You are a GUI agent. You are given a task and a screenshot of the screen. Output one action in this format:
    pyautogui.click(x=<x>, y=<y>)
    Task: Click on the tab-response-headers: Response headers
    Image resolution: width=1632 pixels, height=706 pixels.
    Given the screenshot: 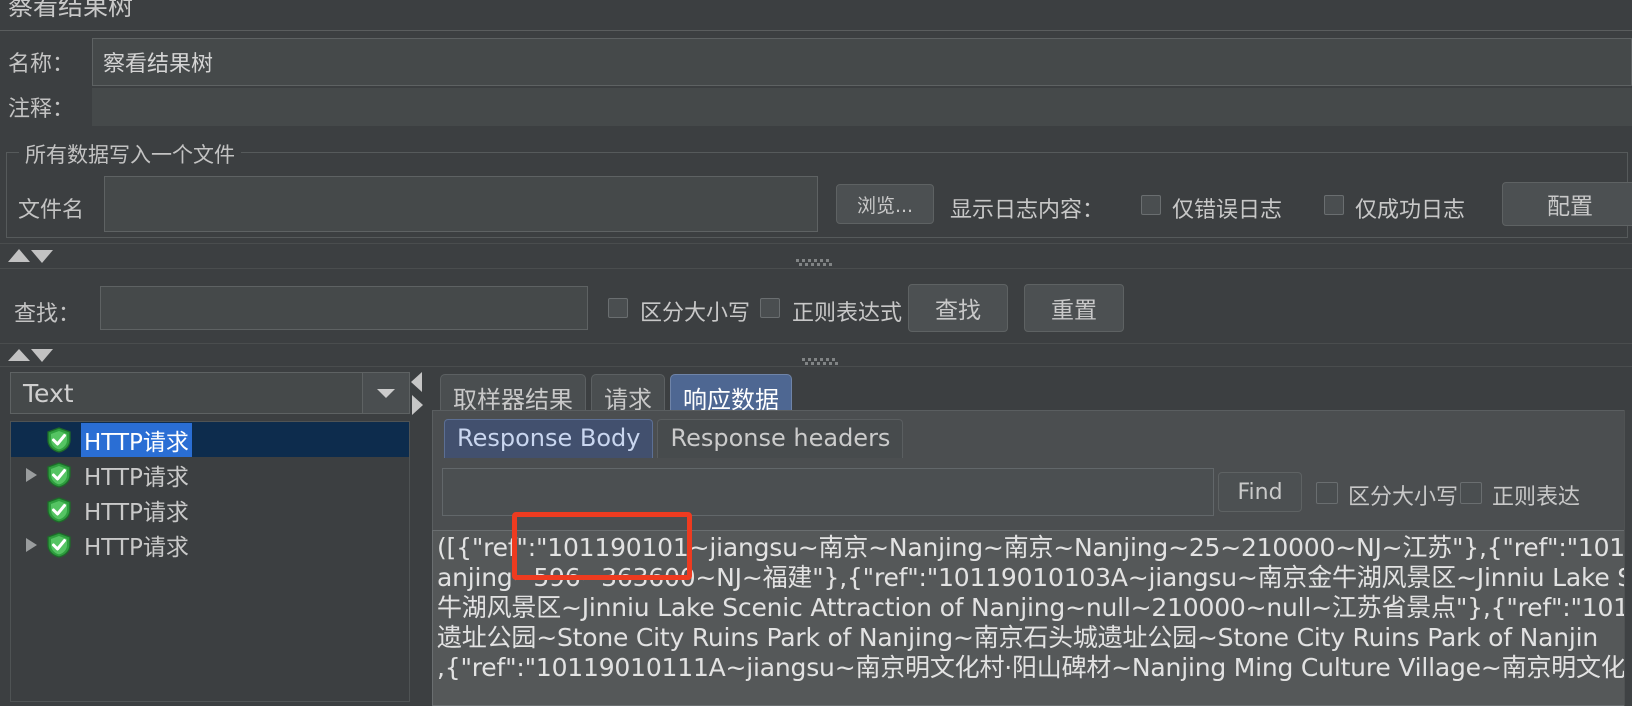 What is the action you would take?
    pyautogui.click(x=780, y=438)
    